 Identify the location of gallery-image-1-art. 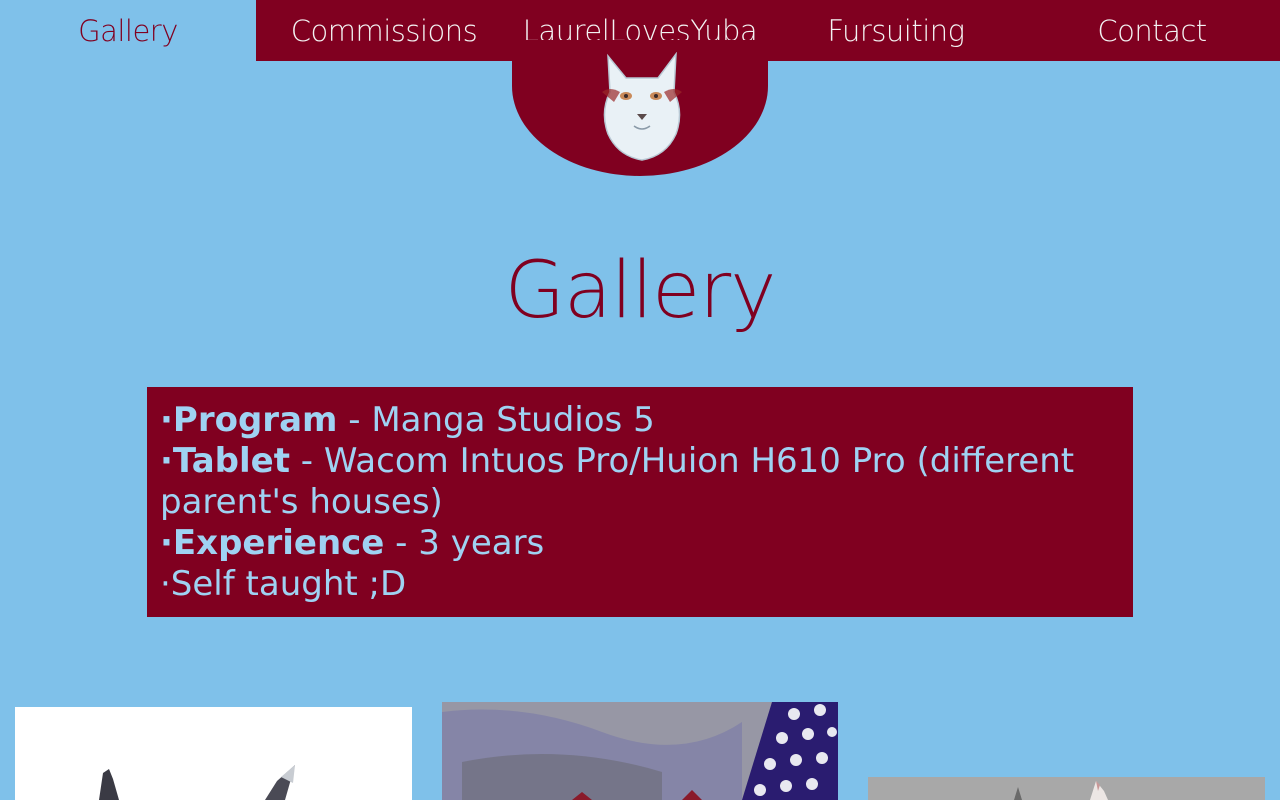
(197, 782).